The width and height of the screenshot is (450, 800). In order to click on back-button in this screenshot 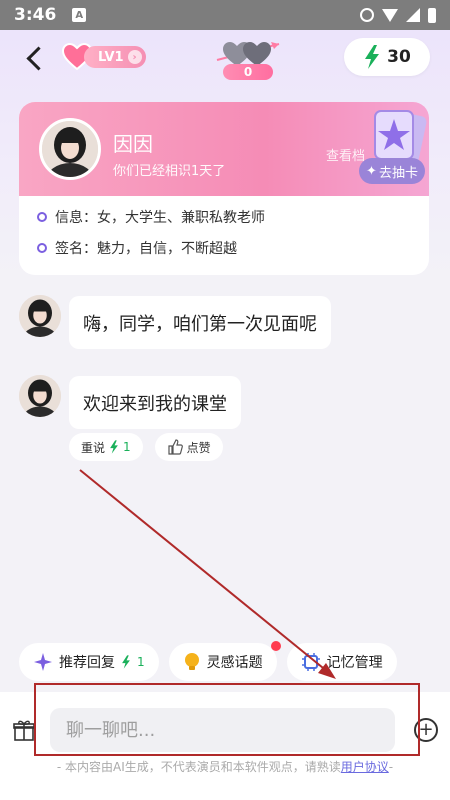, I will do `click(36, 58)`.